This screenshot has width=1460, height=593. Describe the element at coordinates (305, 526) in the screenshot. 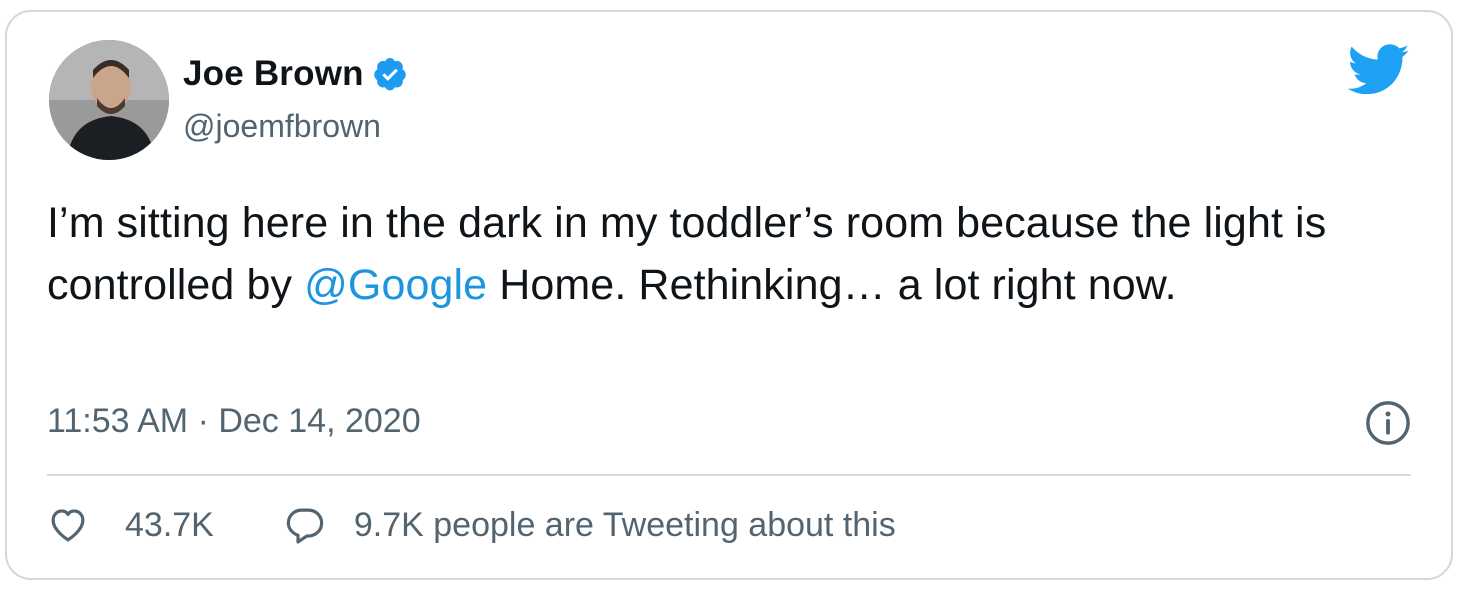

I see `speech-bubble-icon` at that location.